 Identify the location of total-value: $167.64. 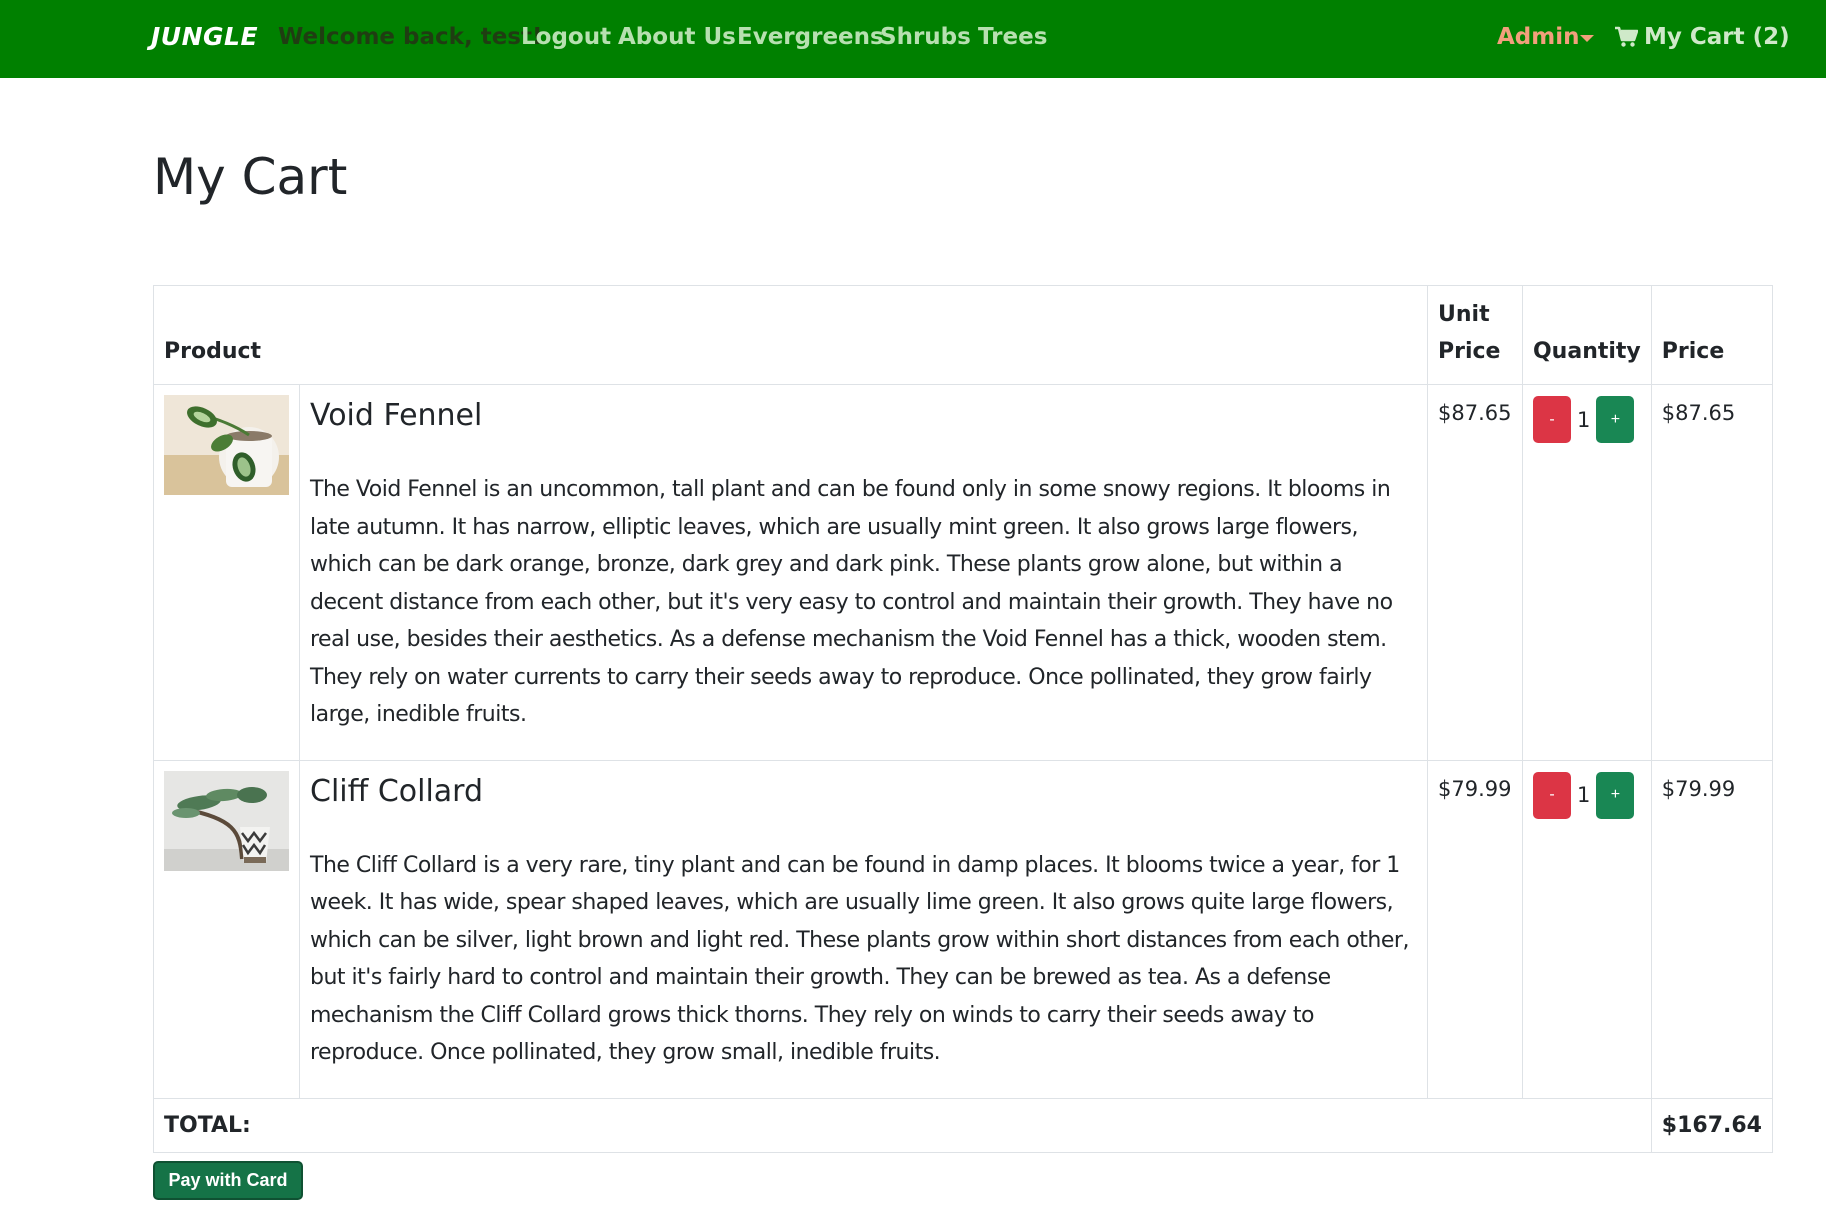
(1712, 1125).